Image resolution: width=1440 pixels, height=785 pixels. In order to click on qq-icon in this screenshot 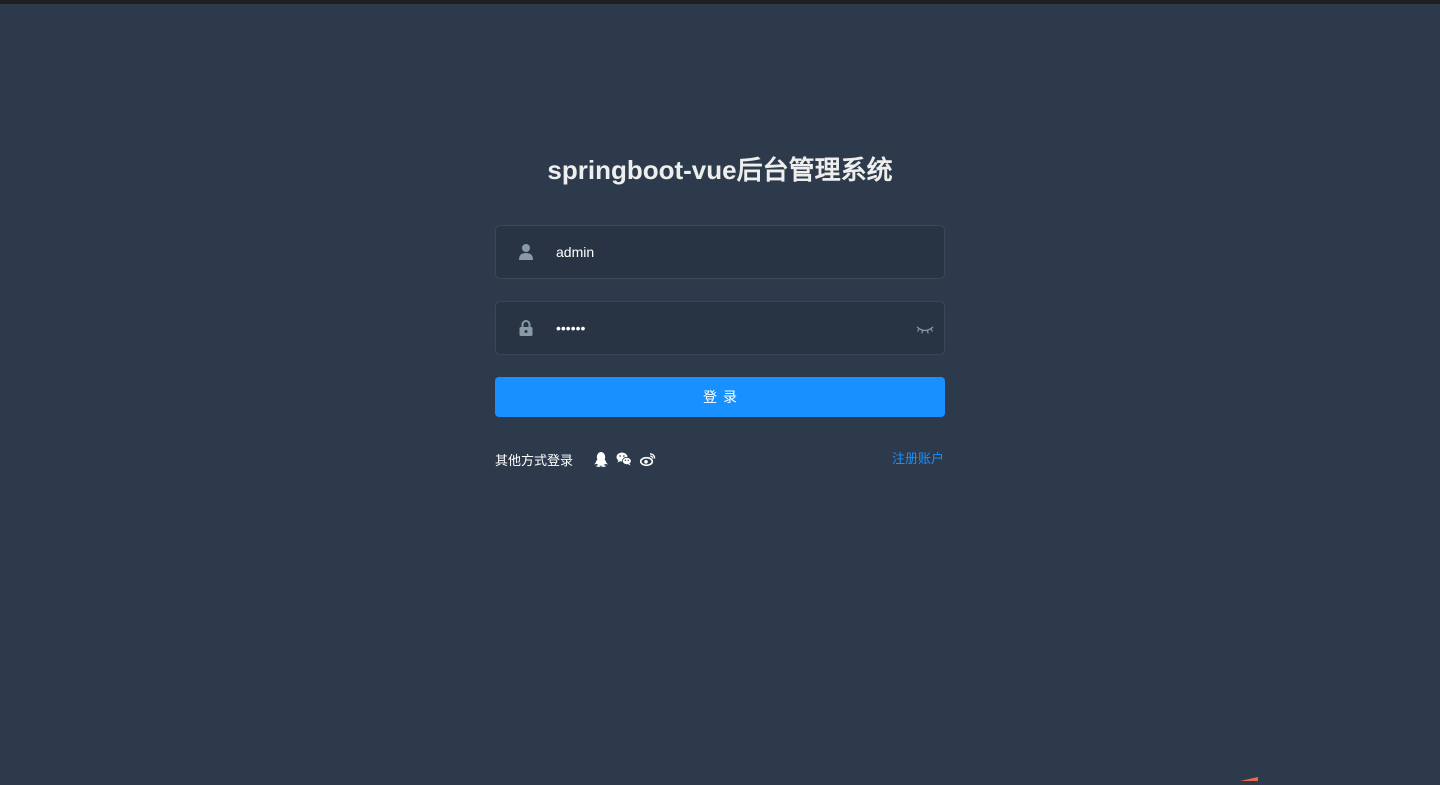, I will do `click(601, 459)`.